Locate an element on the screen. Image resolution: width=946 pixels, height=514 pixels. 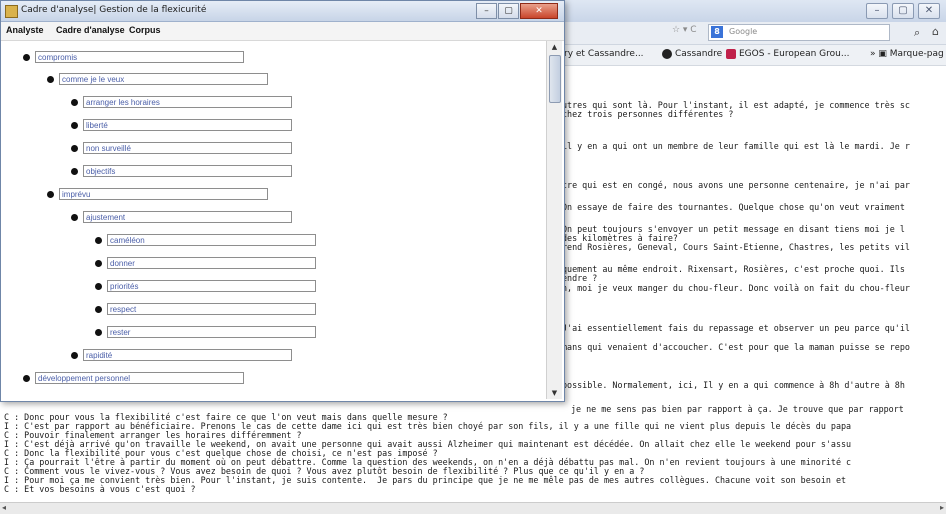
node-label-field: rester is located at coordinates (211, 332).